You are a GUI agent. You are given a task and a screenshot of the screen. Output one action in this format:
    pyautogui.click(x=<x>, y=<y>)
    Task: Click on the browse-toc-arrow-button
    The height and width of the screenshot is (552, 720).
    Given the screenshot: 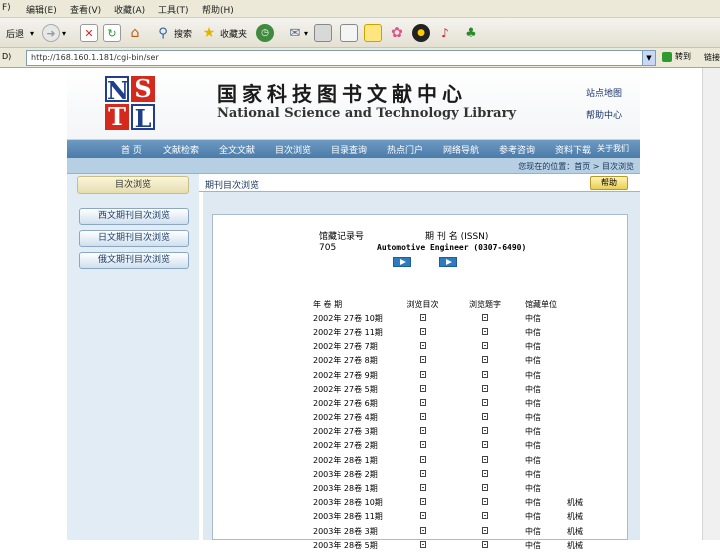 What is the action you would take?
    pyautogui.click(x=402, y=262)
    